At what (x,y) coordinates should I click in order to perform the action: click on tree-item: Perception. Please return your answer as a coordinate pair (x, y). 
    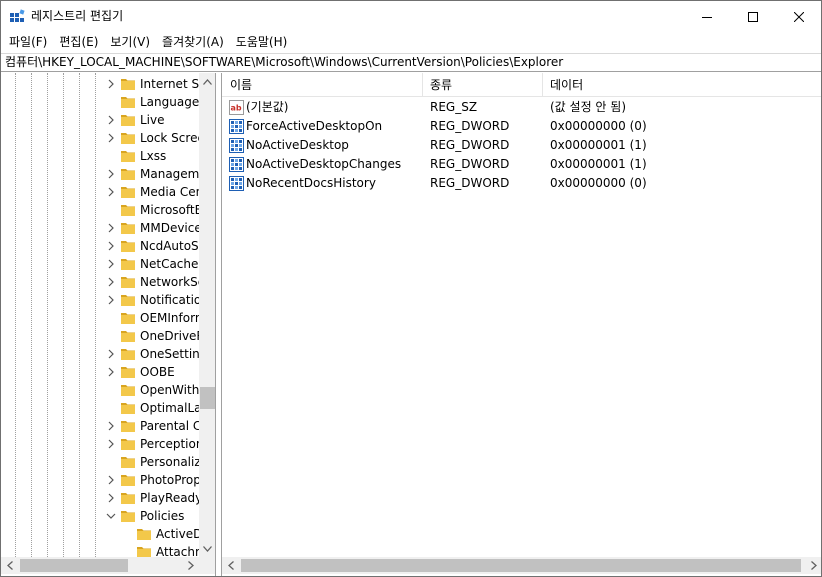
    Looking at the image, I should click on (100, 444).